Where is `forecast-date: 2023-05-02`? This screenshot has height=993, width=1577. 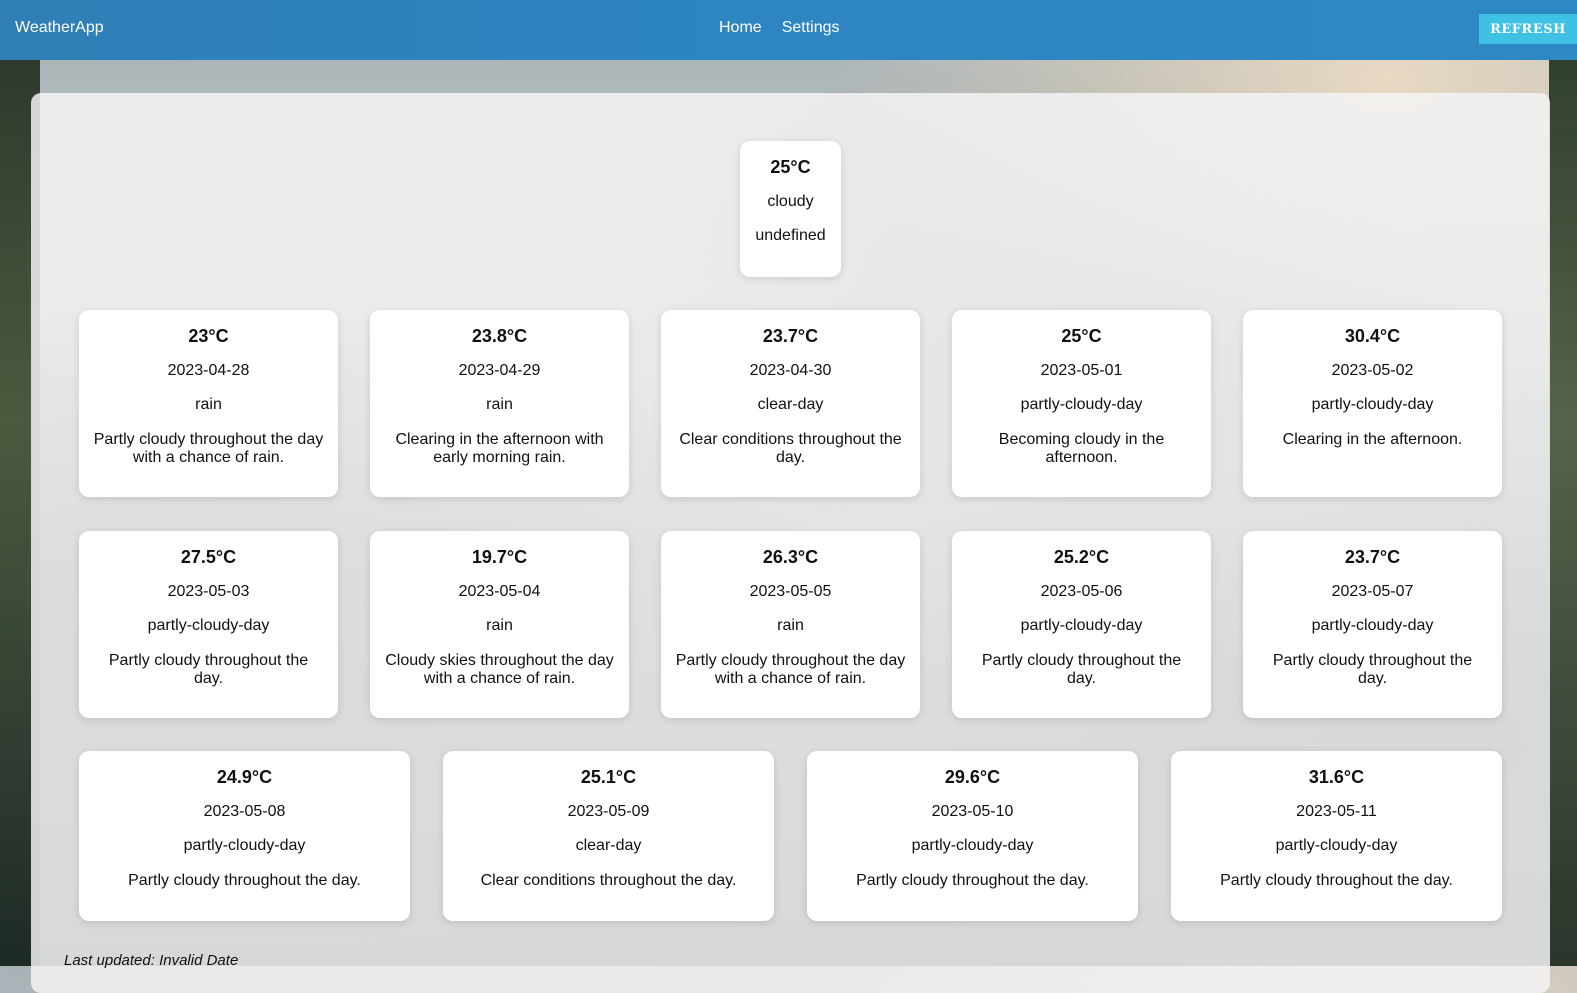 forecast-date: 2023-05-02 is located at coordinates (1372, 370).